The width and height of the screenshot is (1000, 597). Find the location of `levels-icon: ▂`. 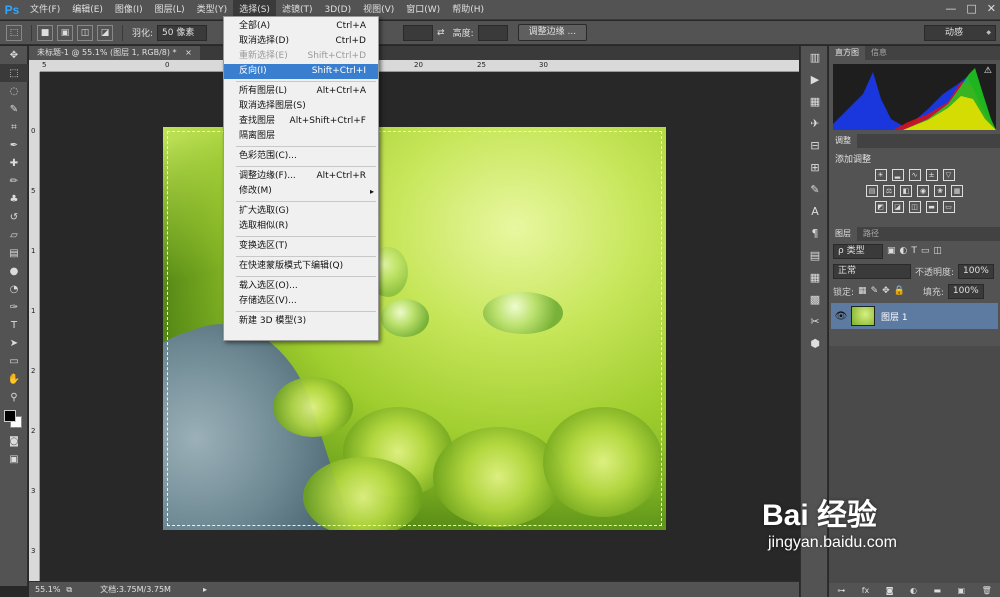

levels-icon: ▂ is located at coordinates (897, 175).